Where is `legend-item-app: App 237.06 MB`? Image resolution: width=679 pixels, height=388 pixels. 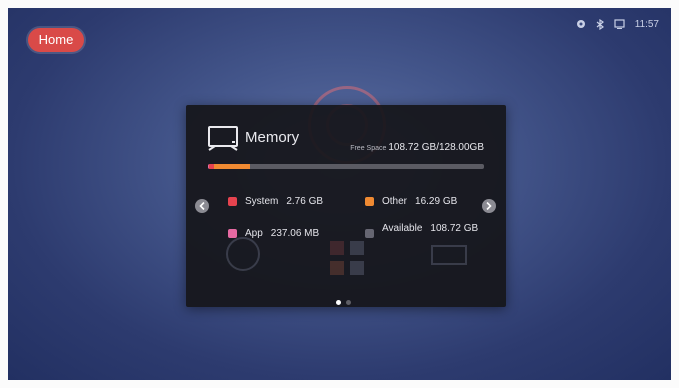 legend-item-app: App 237.06 MB is located at coordinates (273, 234).